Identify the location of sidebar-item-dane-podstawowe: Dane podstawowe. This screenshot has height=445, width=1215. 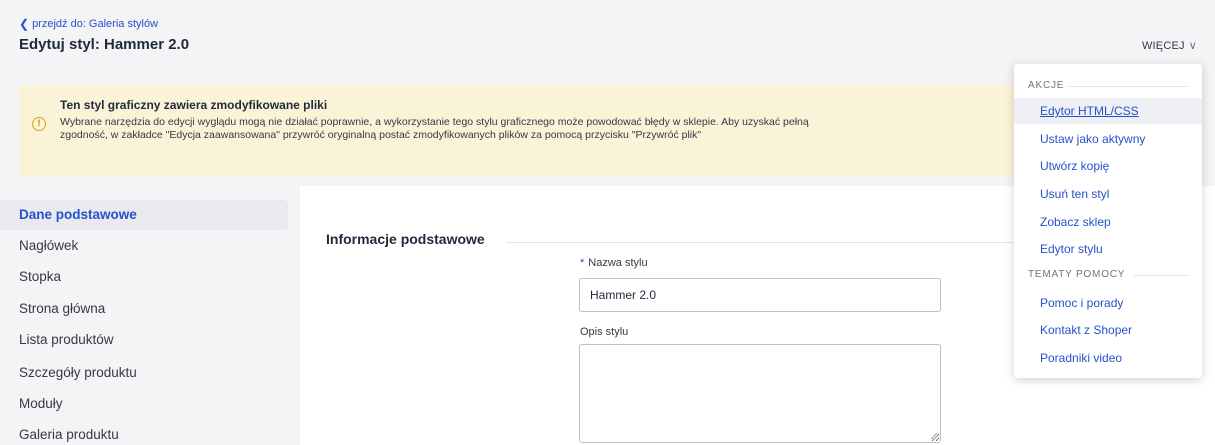
(144, 215).